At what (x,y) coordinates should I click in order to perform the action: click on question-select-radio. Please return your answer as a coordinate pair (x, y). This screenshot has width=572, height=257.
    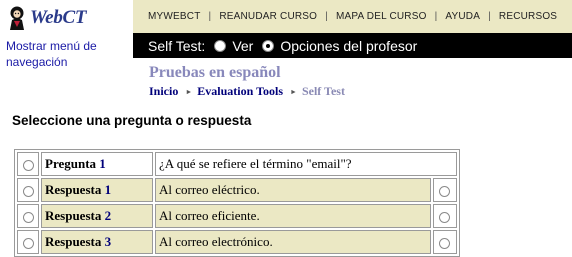
    Looking at the image, I should click on (28, 165).